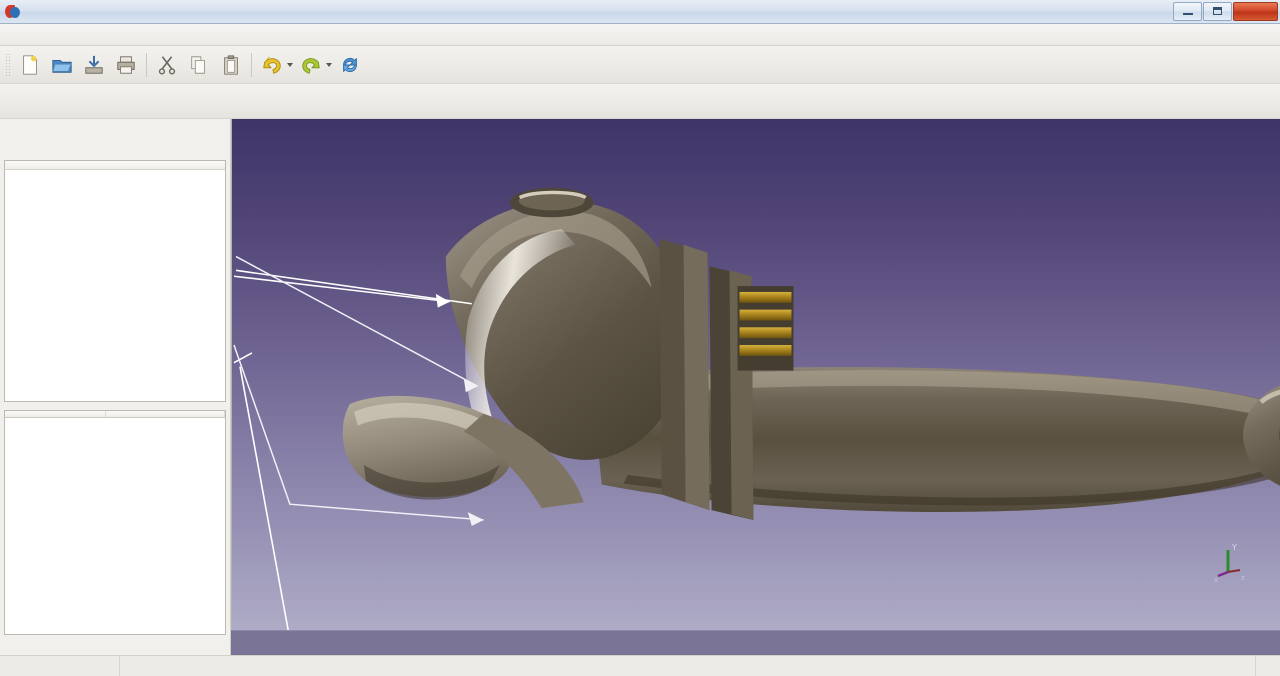 The height and width of the screenshot is (676, 1280). What do you see at coordinates (8, 64) in the screenshot?
I see `toolbar-grip` at bounding box center [8, 64].